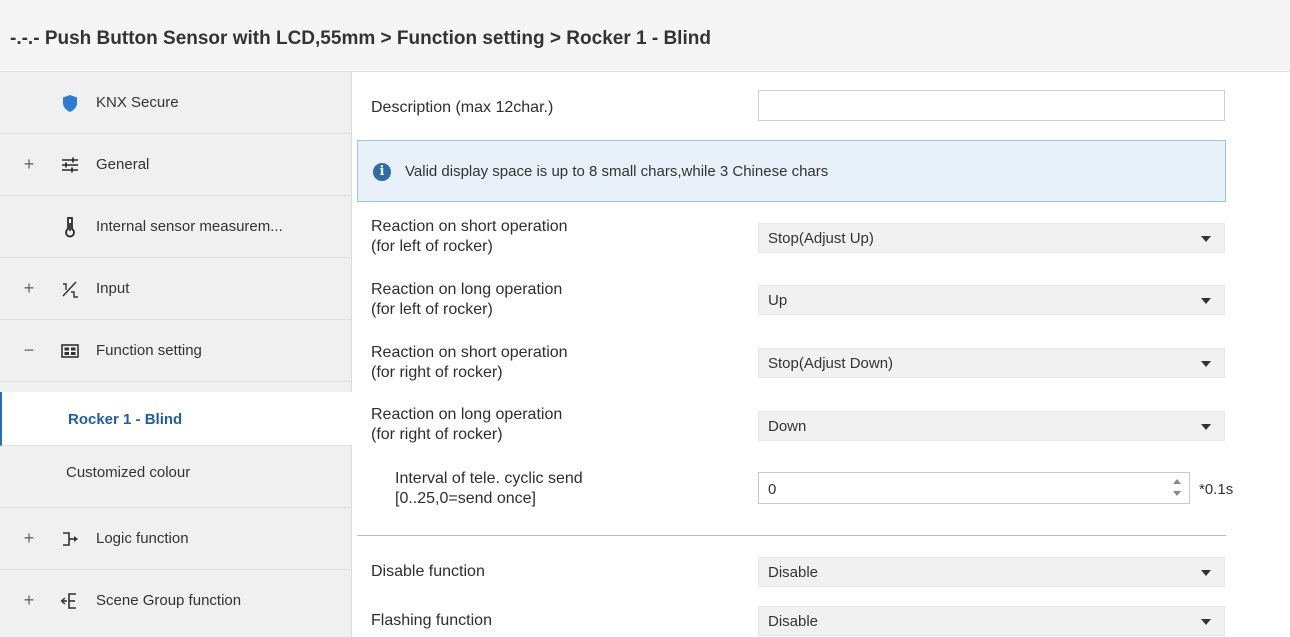 This screenshot has width=1290, height=637. Describe the element at coordinates (70, 227) in the screenshot. I see `thermometer-icon` at that location.